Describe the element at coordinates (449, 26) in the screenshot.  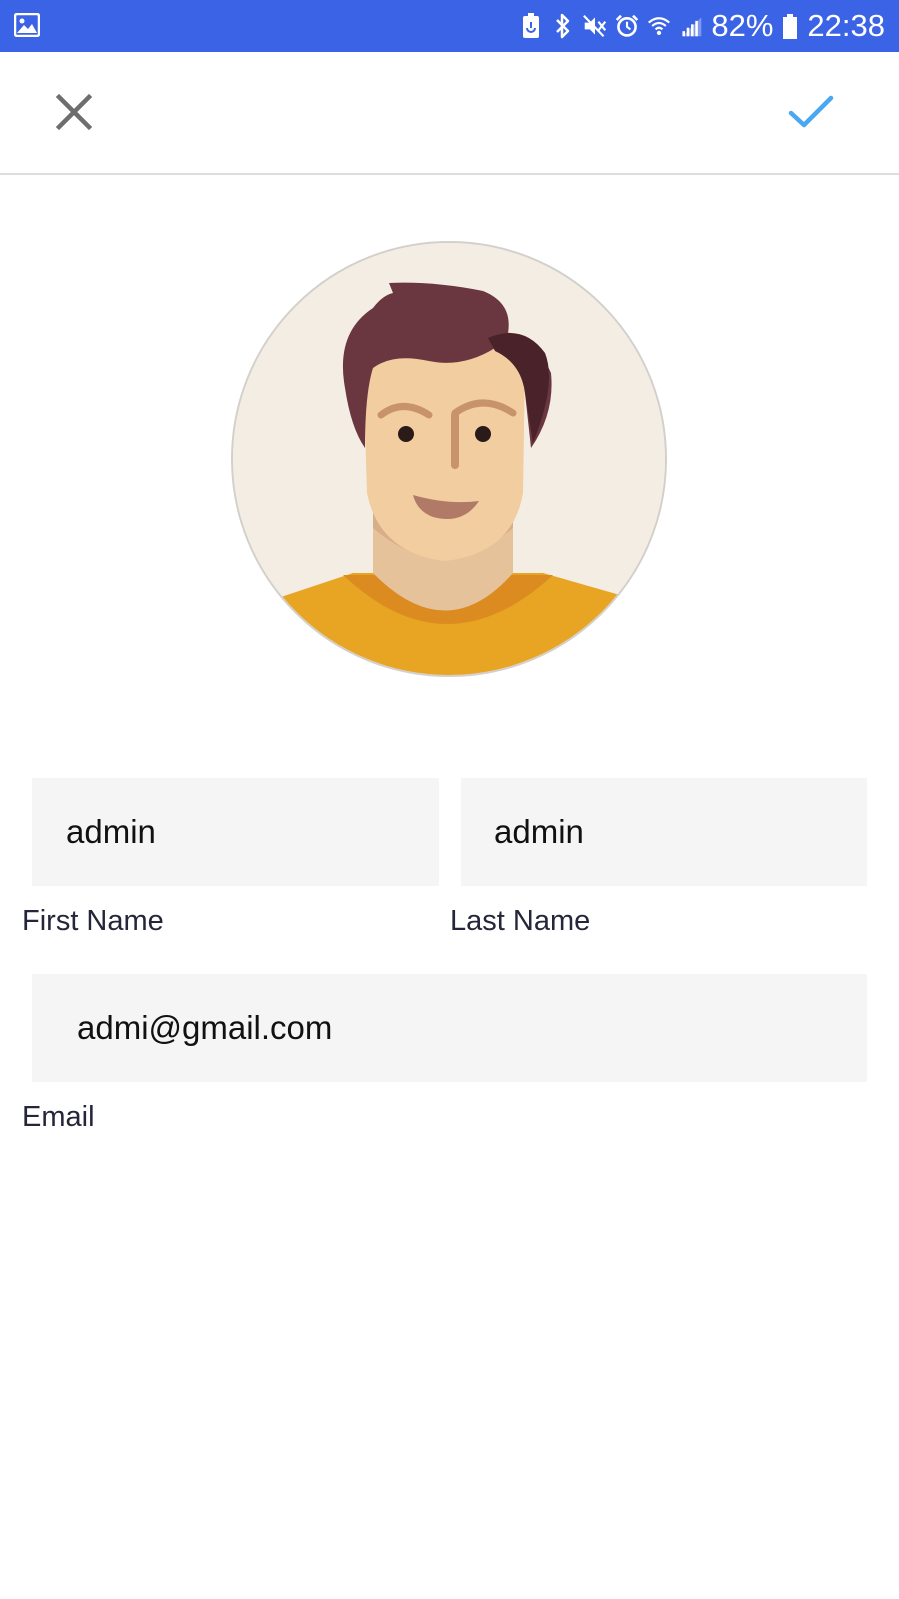
I see `status-bar: 82% 22:38` at that location.